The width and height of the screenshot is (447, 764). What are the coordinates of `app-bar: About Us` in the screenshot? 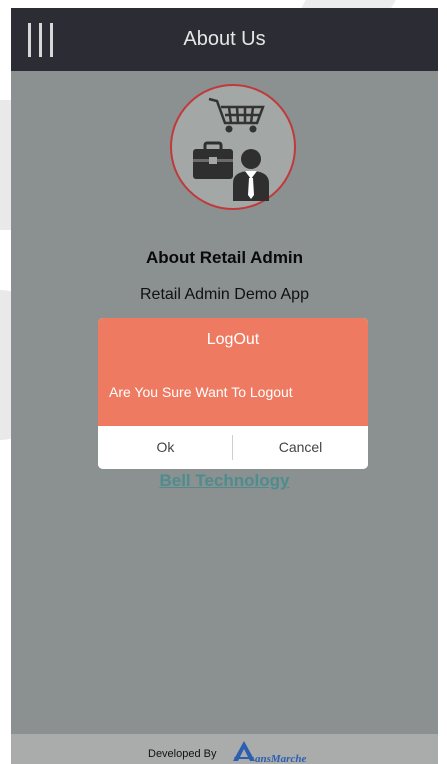 It's located at (224, 39).